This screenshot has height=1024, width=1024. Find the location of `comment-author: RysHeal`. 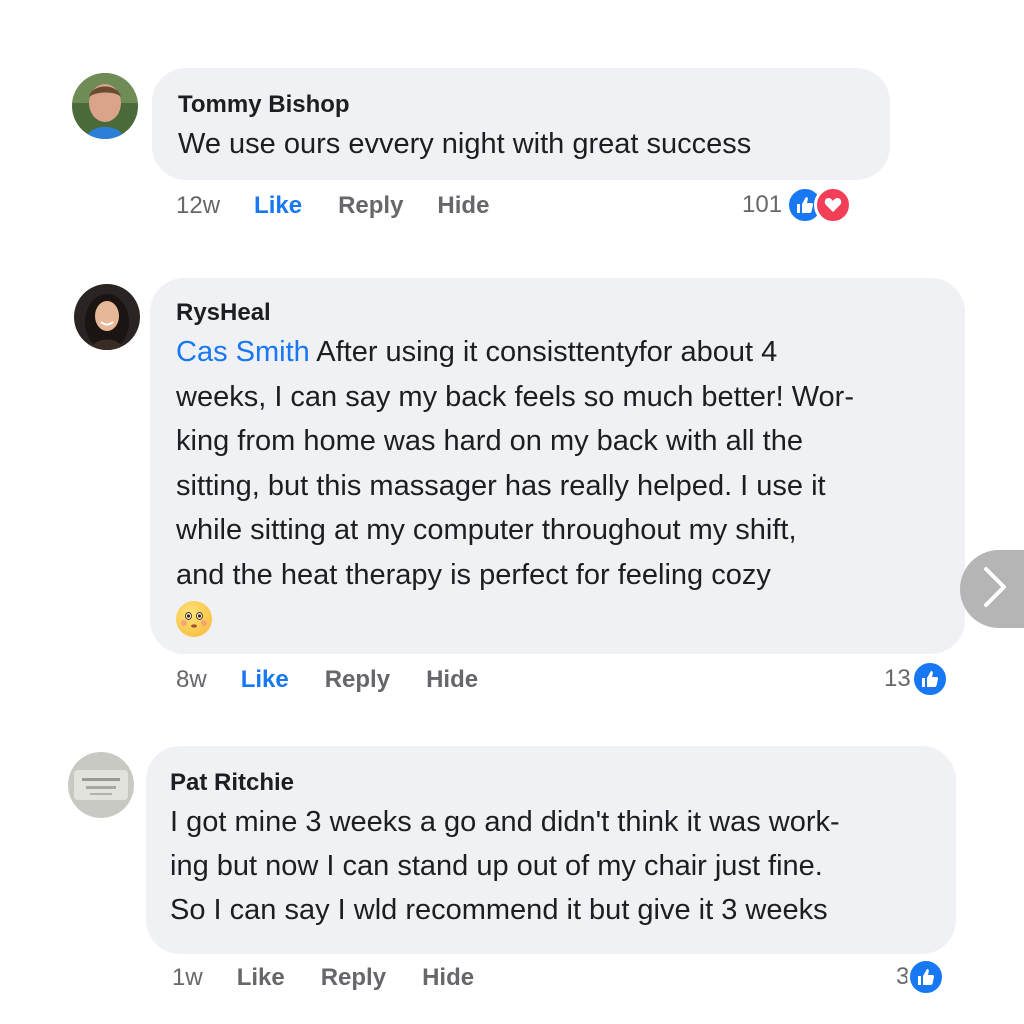

comment-author: RysHeal is located at coordinates (557, 313).